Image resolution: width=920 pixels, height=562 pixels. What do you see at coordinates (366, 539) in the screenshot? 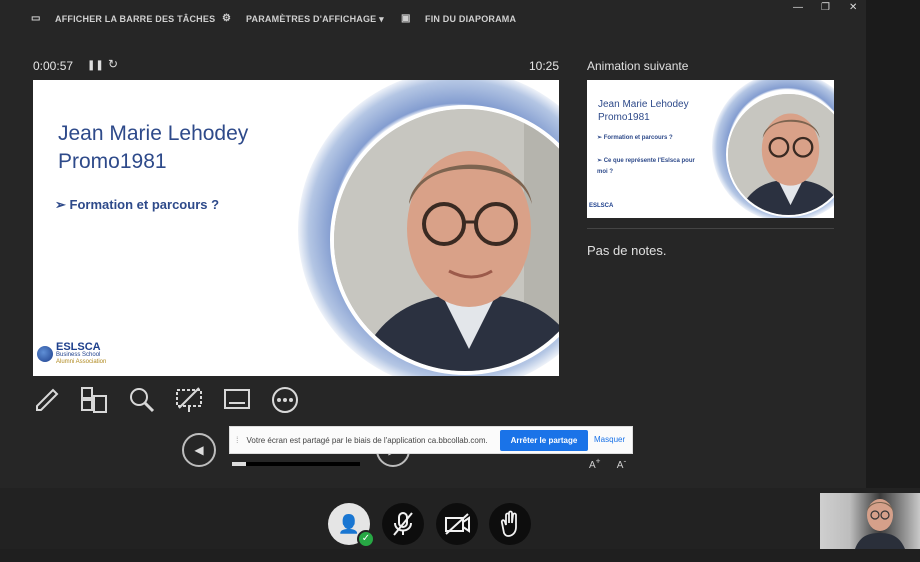
I see `status-ok-icon: ✓` at bounding box center [366, 539].